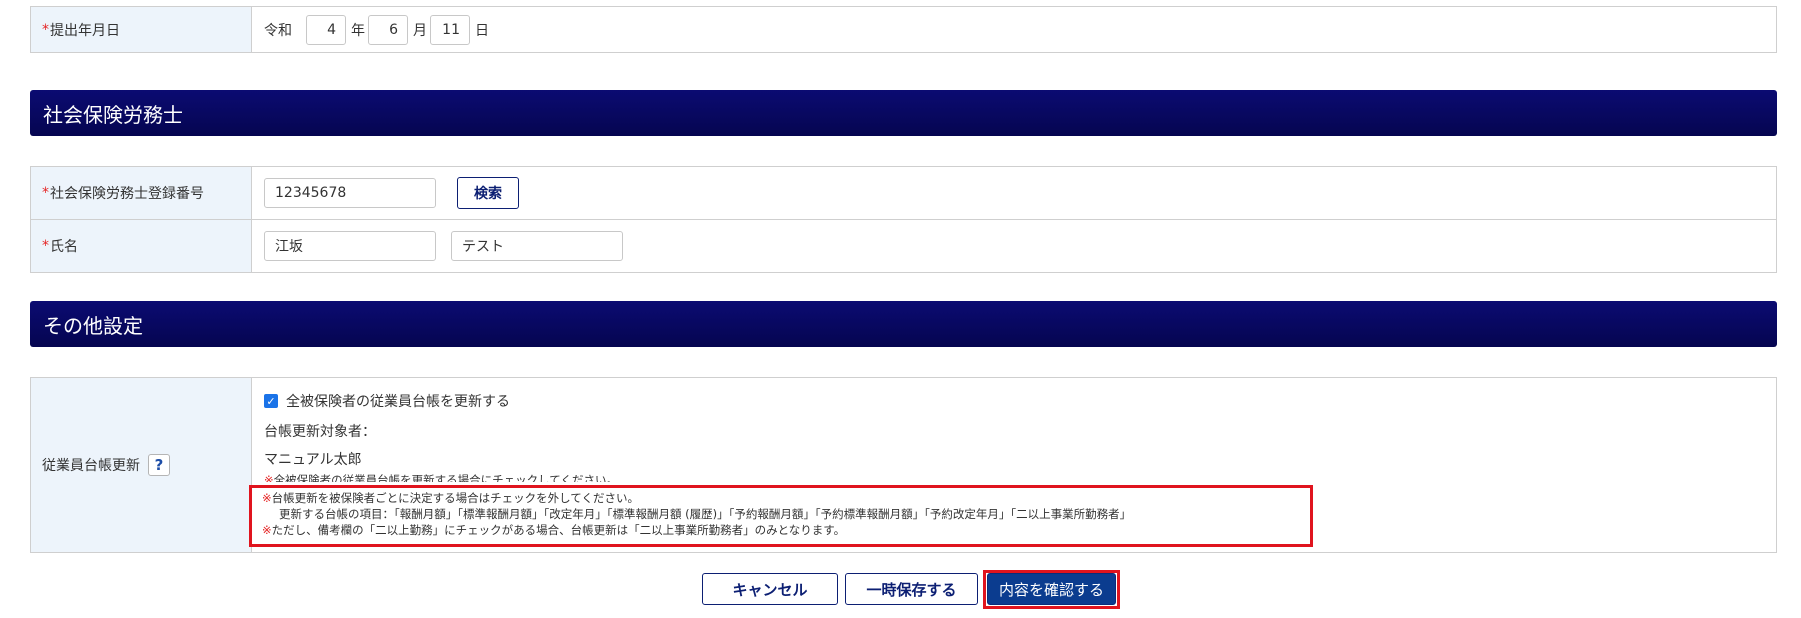  I want to click on name-row: * 氏名, so click(903, 246).